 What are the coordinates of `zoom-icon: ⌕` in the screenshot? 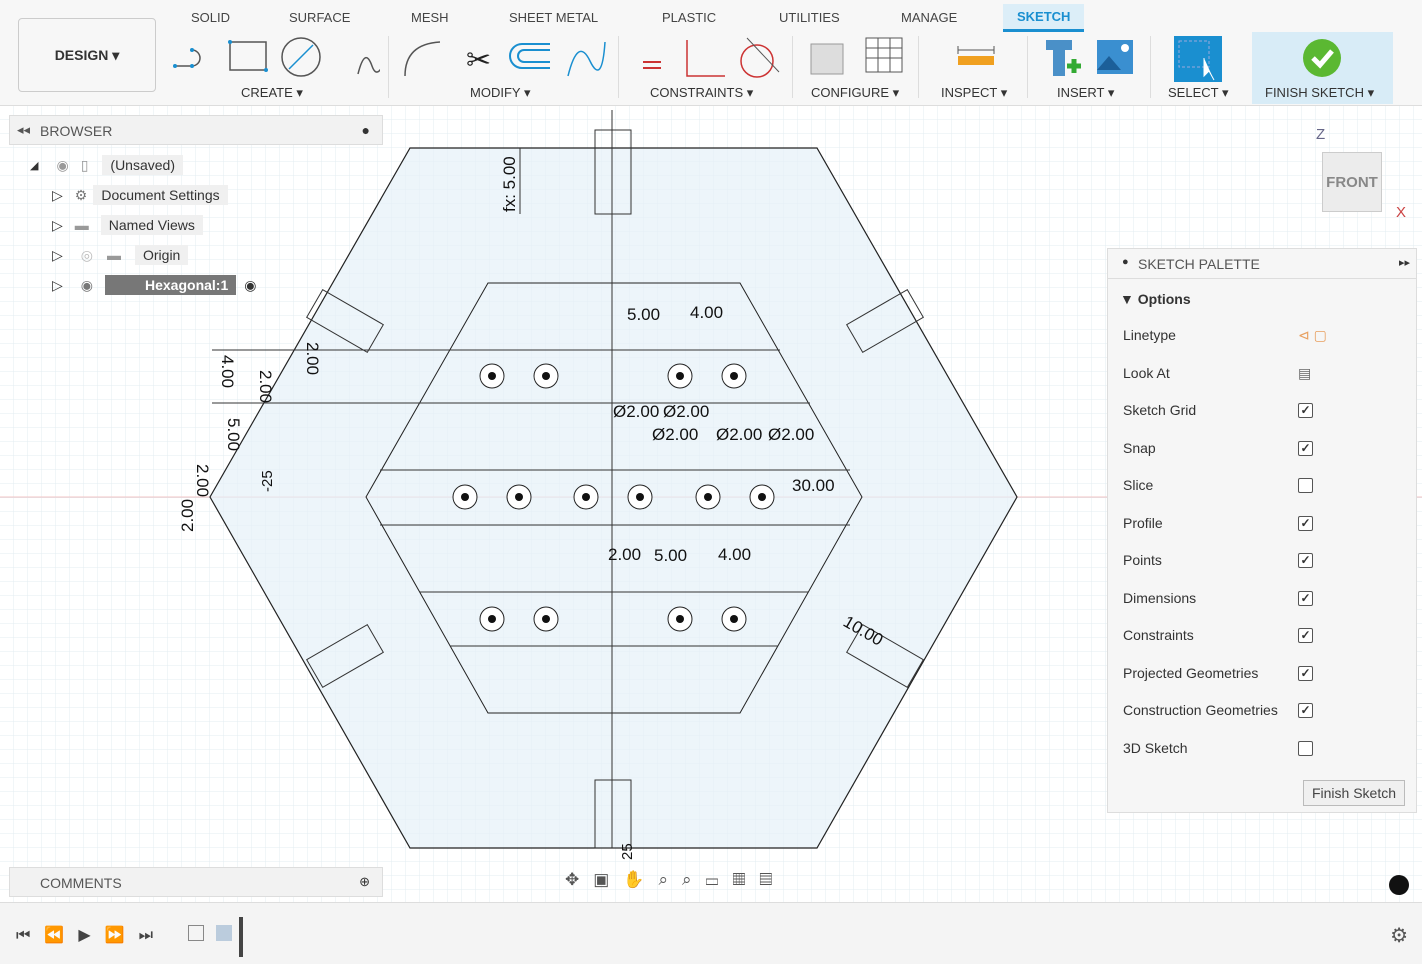 It's located at (670, 879).